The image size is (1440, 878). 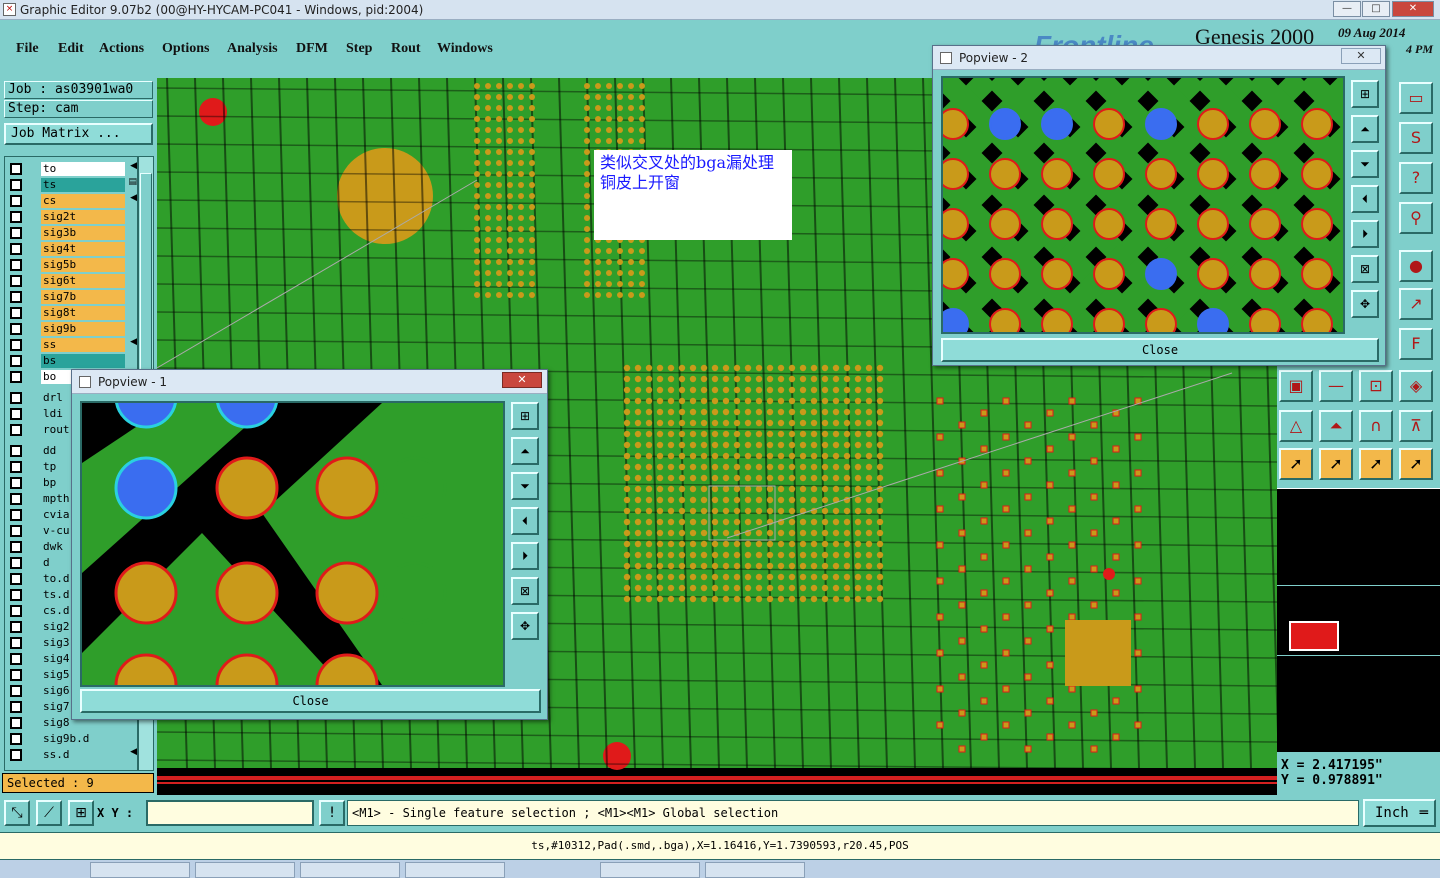 I want to click on minimap-viewport, so click(x=1314, y=636).